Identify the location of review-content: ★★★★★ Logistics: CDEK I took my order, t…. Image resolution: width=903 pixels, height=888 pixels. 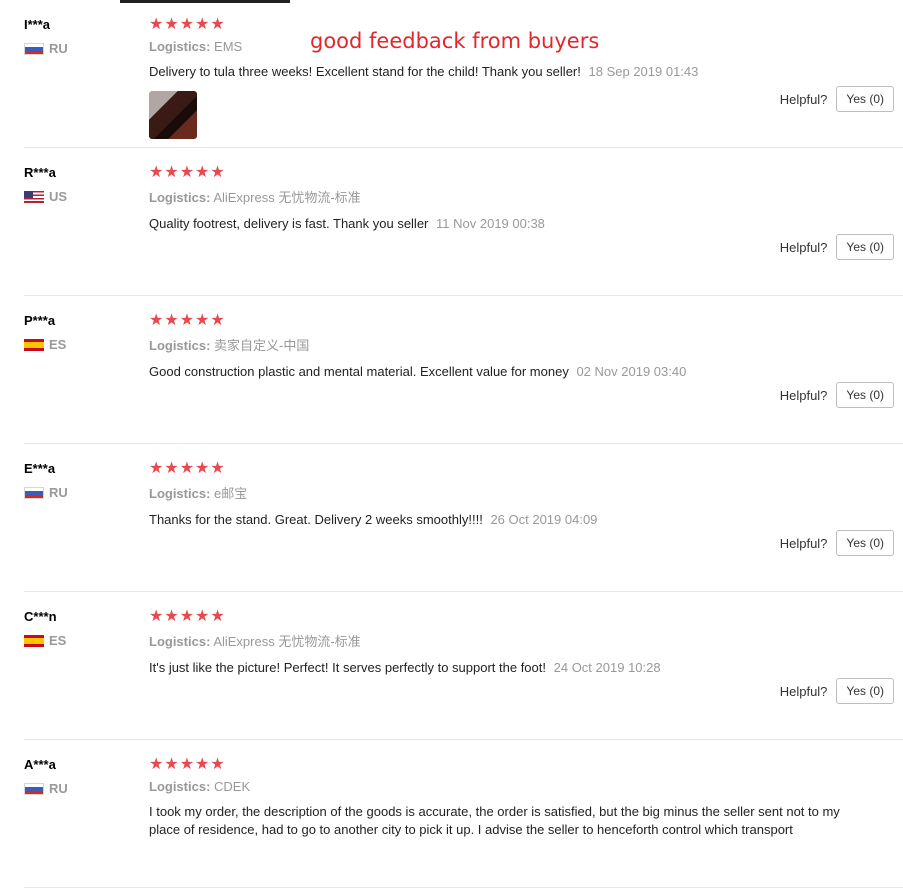
(509, 797).